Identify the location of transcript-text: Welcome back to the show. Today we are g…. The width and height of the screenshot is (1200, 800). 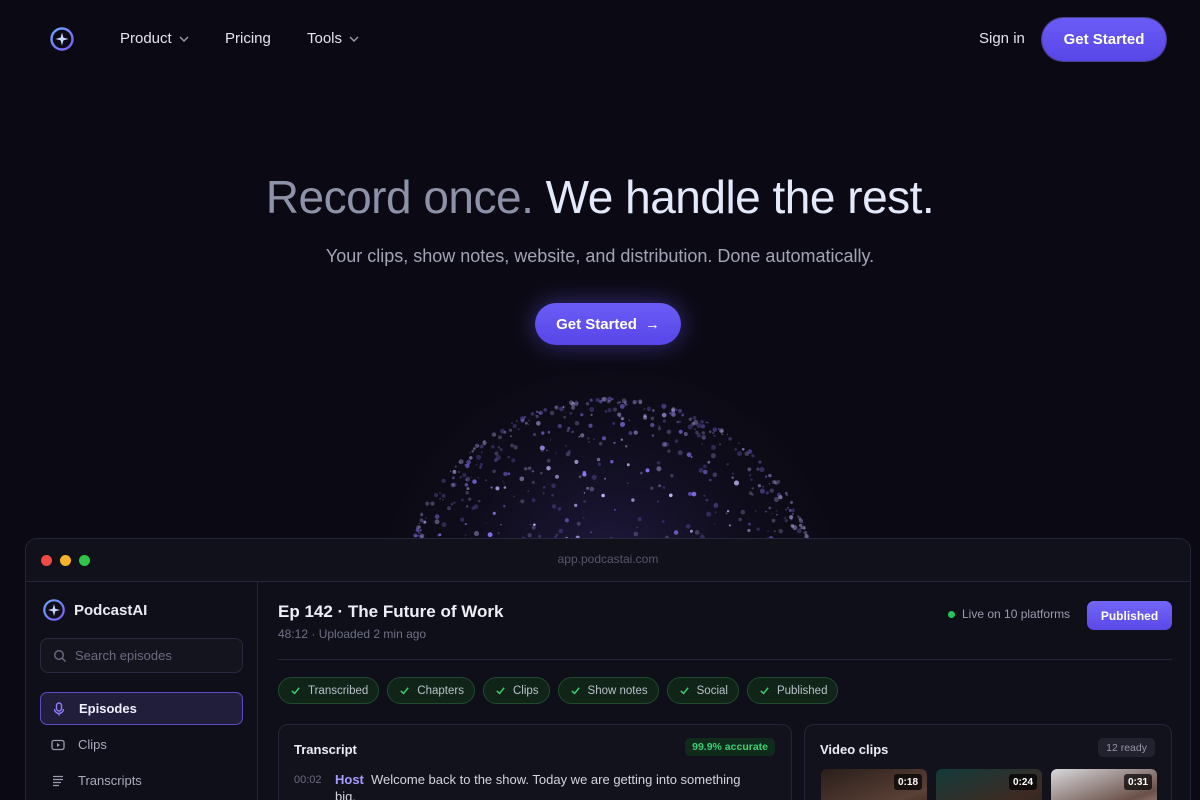
(538, 786).